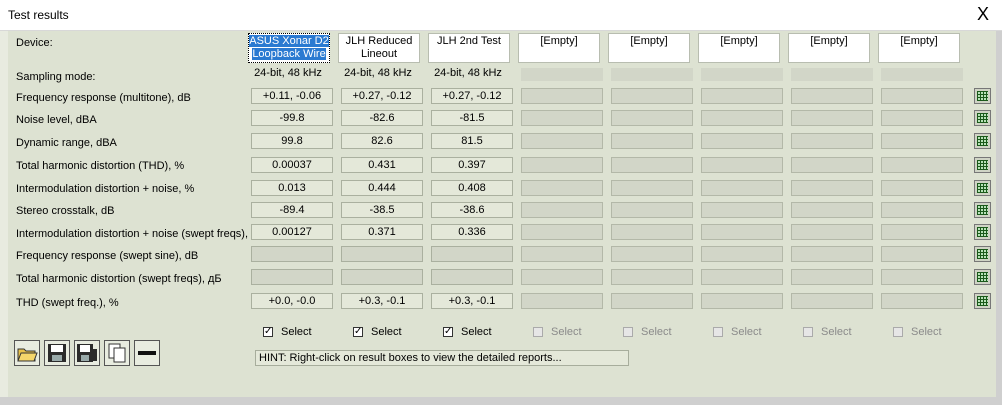  I want to click on result-box: 0.431, so click(382, 165).